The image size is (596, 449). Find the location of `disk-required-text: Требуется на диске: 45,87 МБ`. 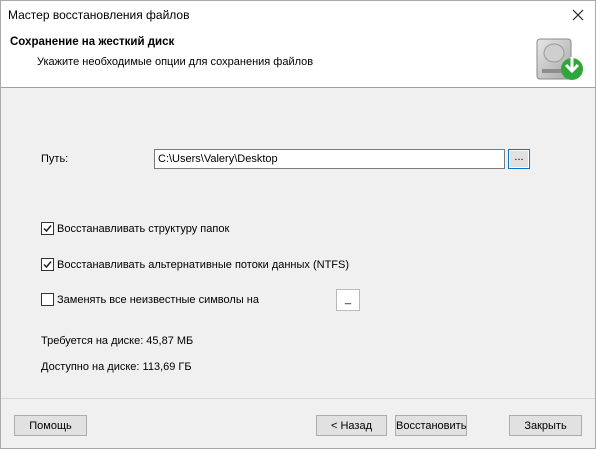

disk-required-text: Требуется на диске: 45,87 МБ is located at coordinates (117, 341).